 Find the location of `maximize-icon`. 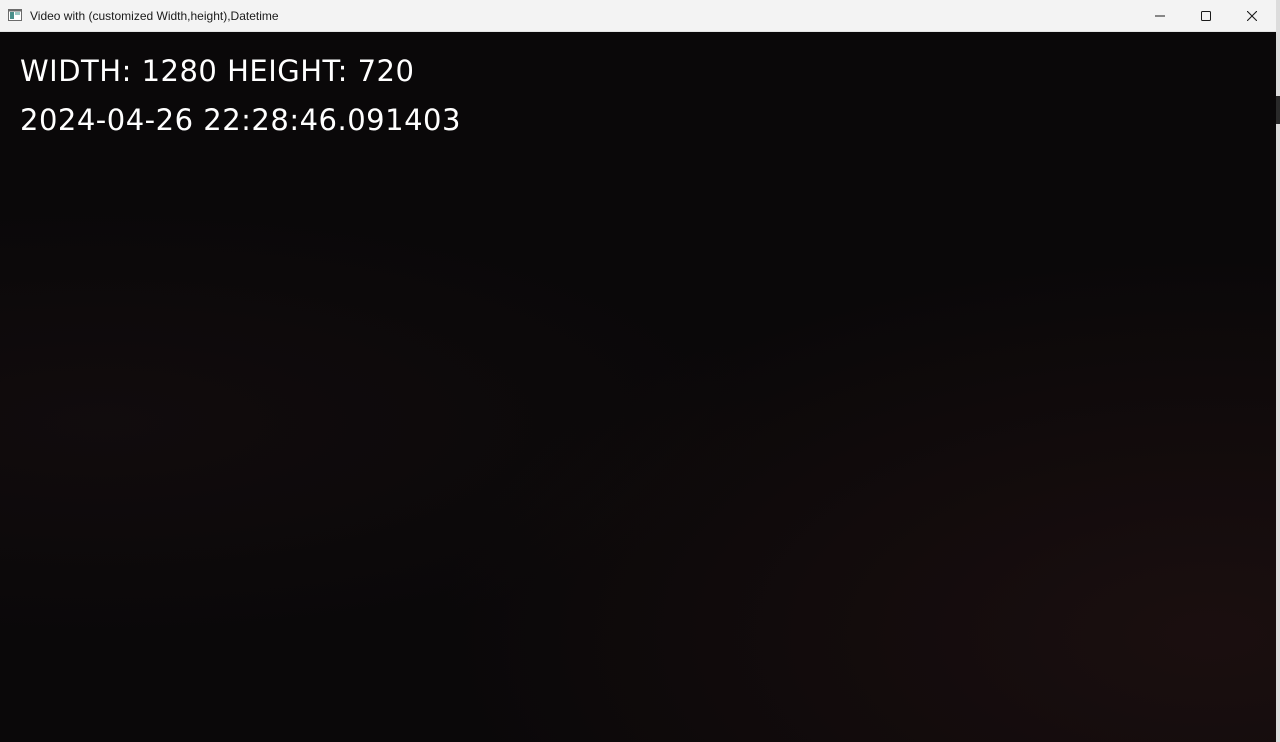

maximize-icon is located at coordinates (1206, 15).